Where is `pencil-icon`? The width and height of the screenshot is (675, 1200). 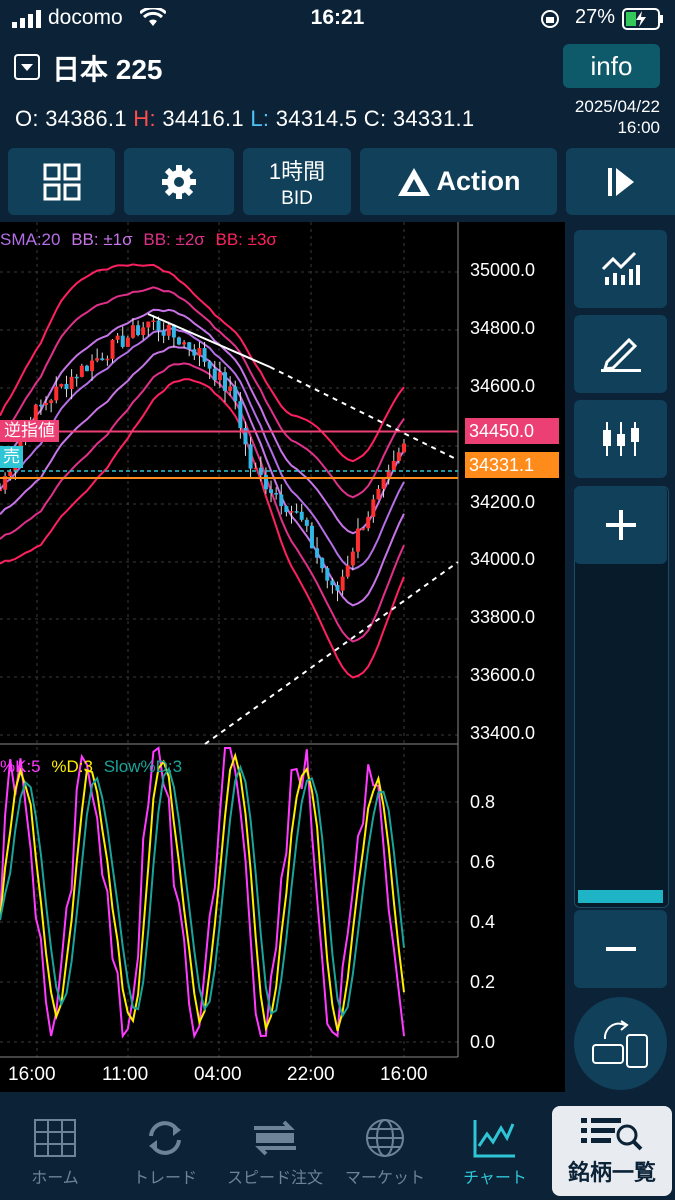
pencil-icon is located at coordinates (620, 354).